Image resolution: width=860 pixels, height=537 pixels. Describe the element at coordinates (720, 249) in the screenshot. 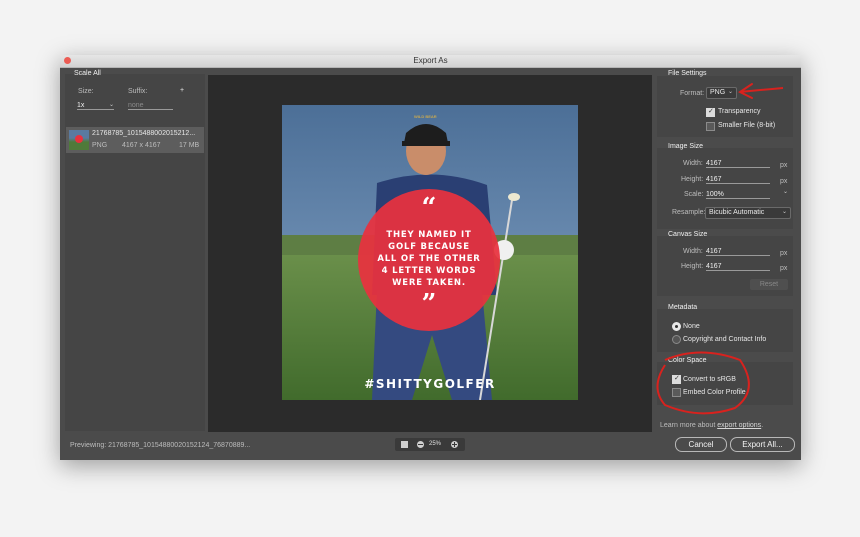

I see `annotation-overlay` at that location.